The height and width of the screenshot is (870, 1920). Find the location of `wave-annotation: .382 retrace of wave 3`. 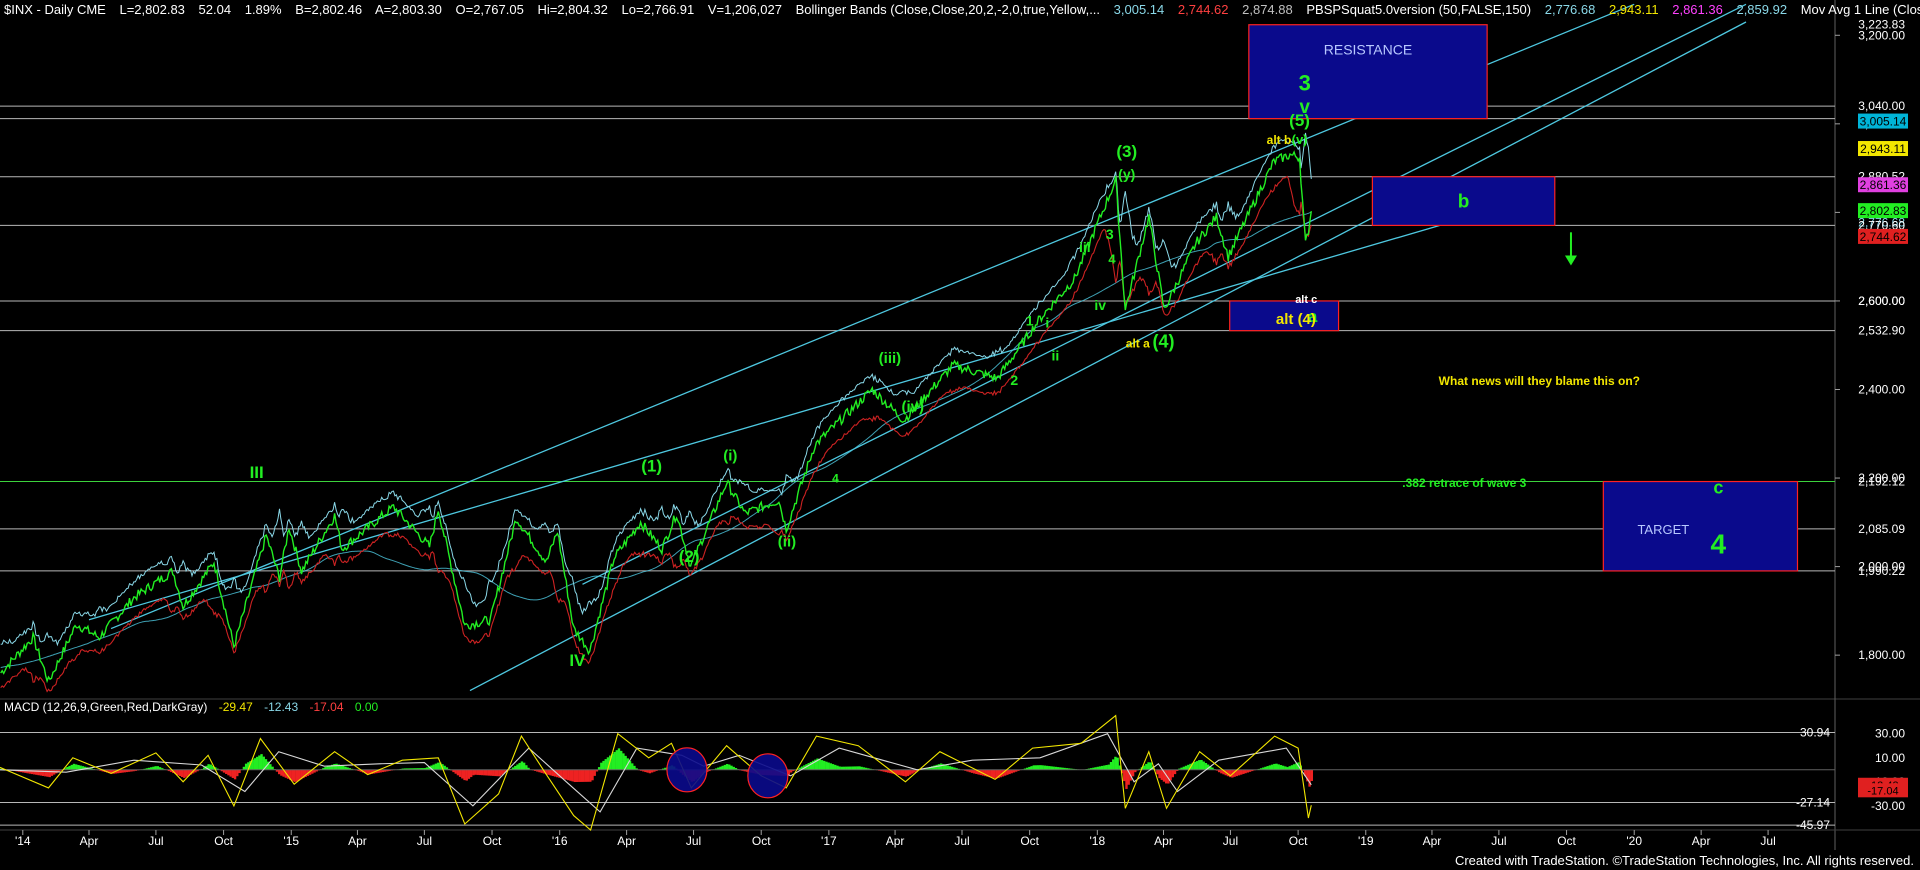

wave-annotation: .382 retrace of wave 3 is located at coordinates (1464, 483).